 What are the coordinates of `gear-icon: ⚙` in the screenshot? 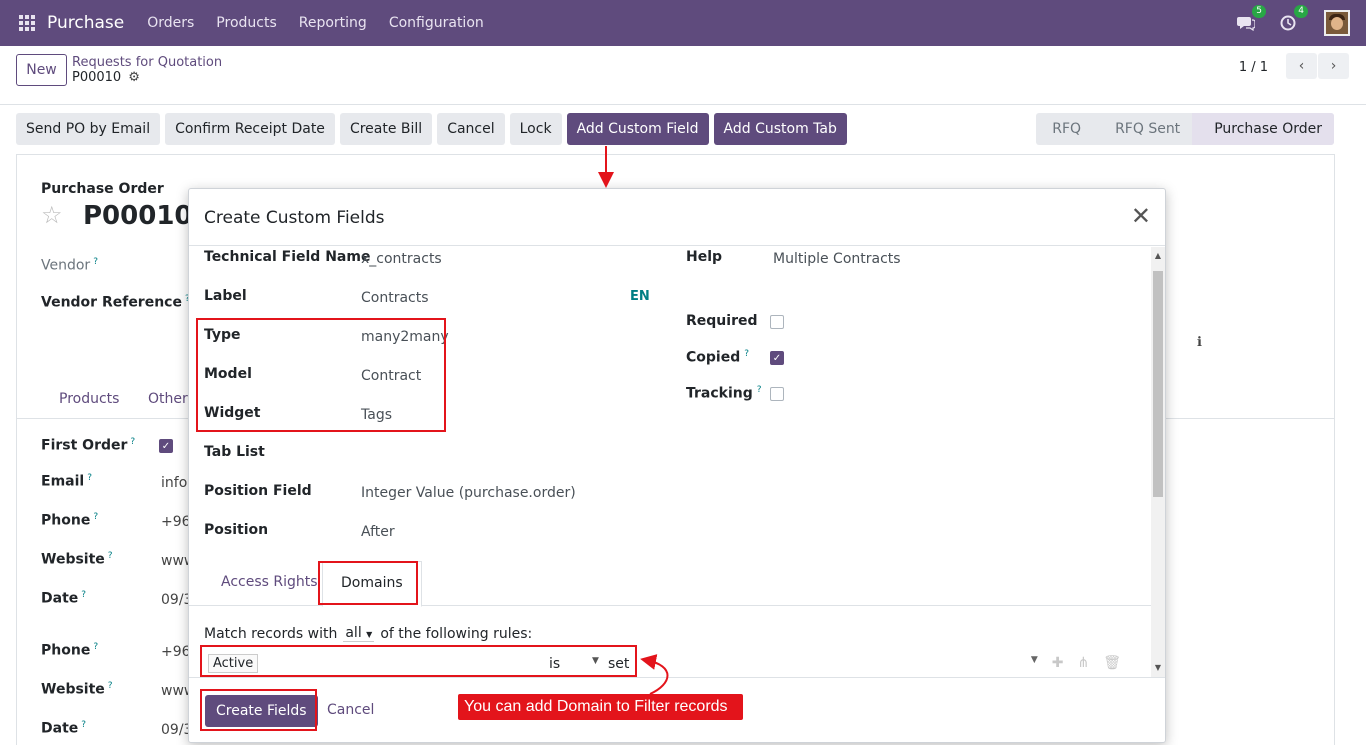 It's located at (134, 77).